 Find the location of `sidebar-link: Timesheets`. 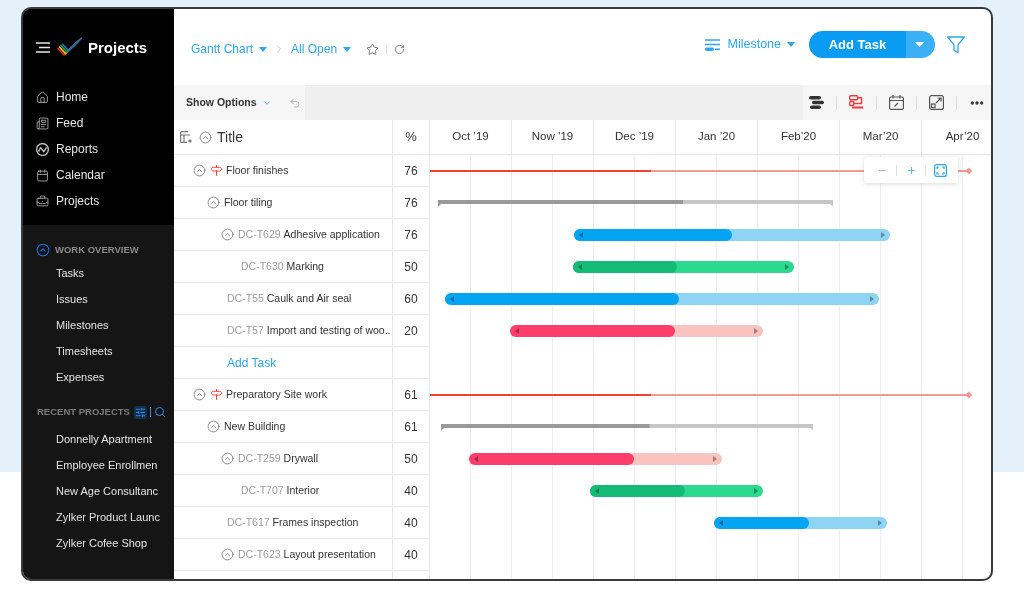

sidebar-link: Timesheets is located at coordinates (84, 351).